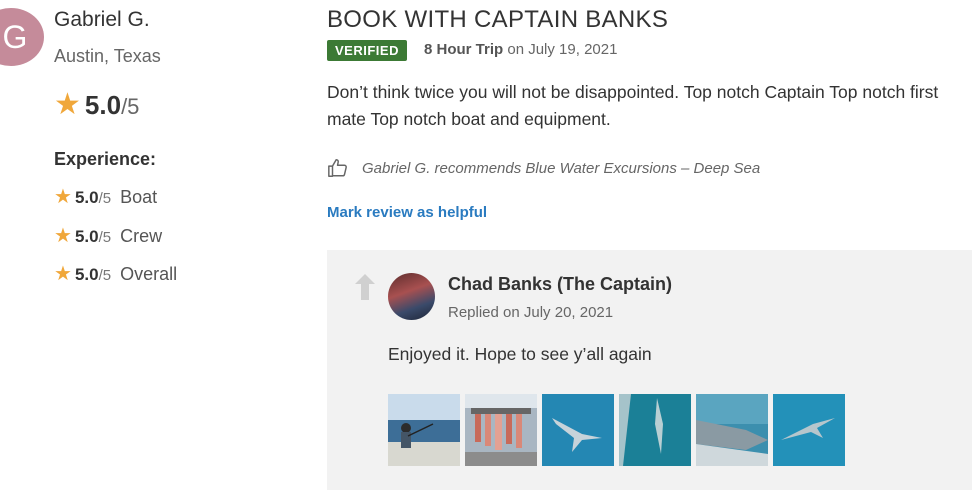 The image size is (972, 490). Describe the element at coordinates (520, 354) in the screenshot. I see `reply-body: Enjoyed it. Hope to see y’all again` at that location.